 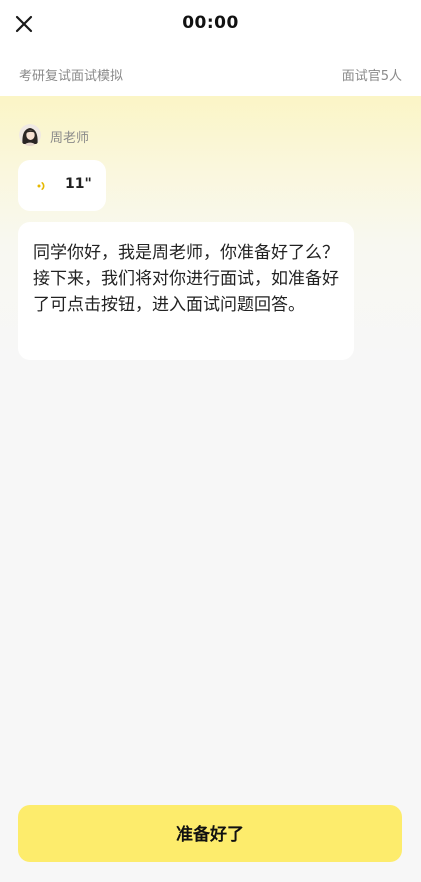 I want to click on timer: 00:00, so click(x=210, y=23).